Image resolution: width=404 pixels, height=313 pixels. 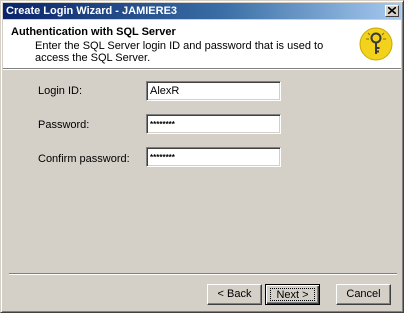 I want to click on page-title: Authentication with SQL Server, so click(x=93, y=32).